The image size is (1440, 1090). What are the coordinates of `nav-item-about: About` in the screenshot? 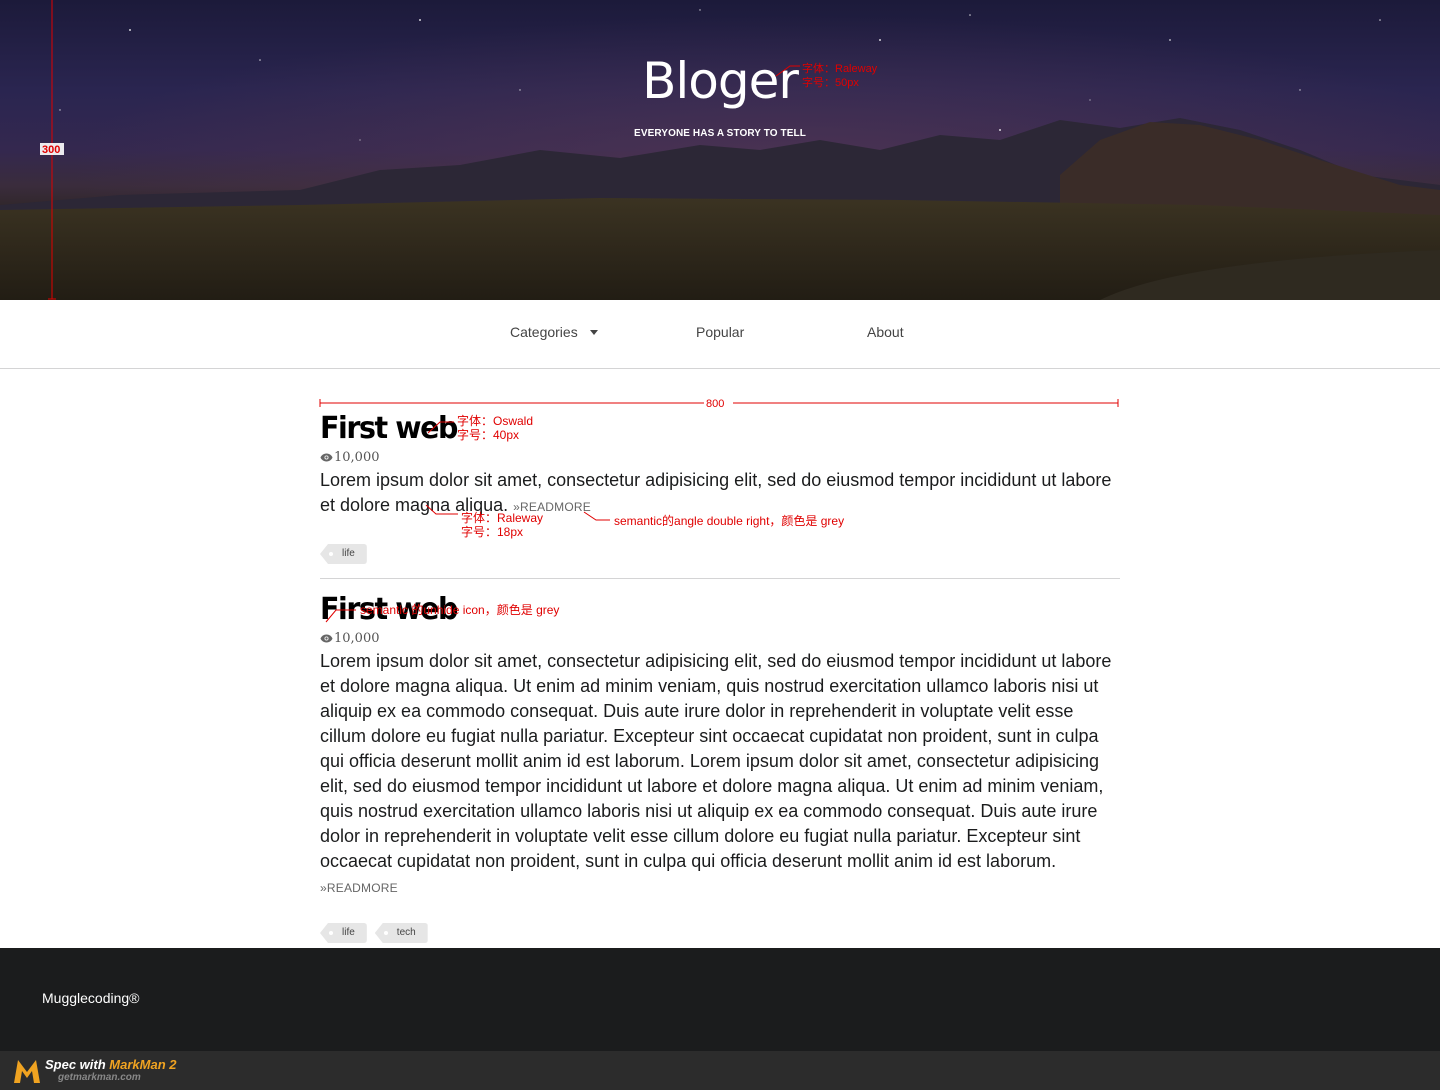 It's located at (885, 332).